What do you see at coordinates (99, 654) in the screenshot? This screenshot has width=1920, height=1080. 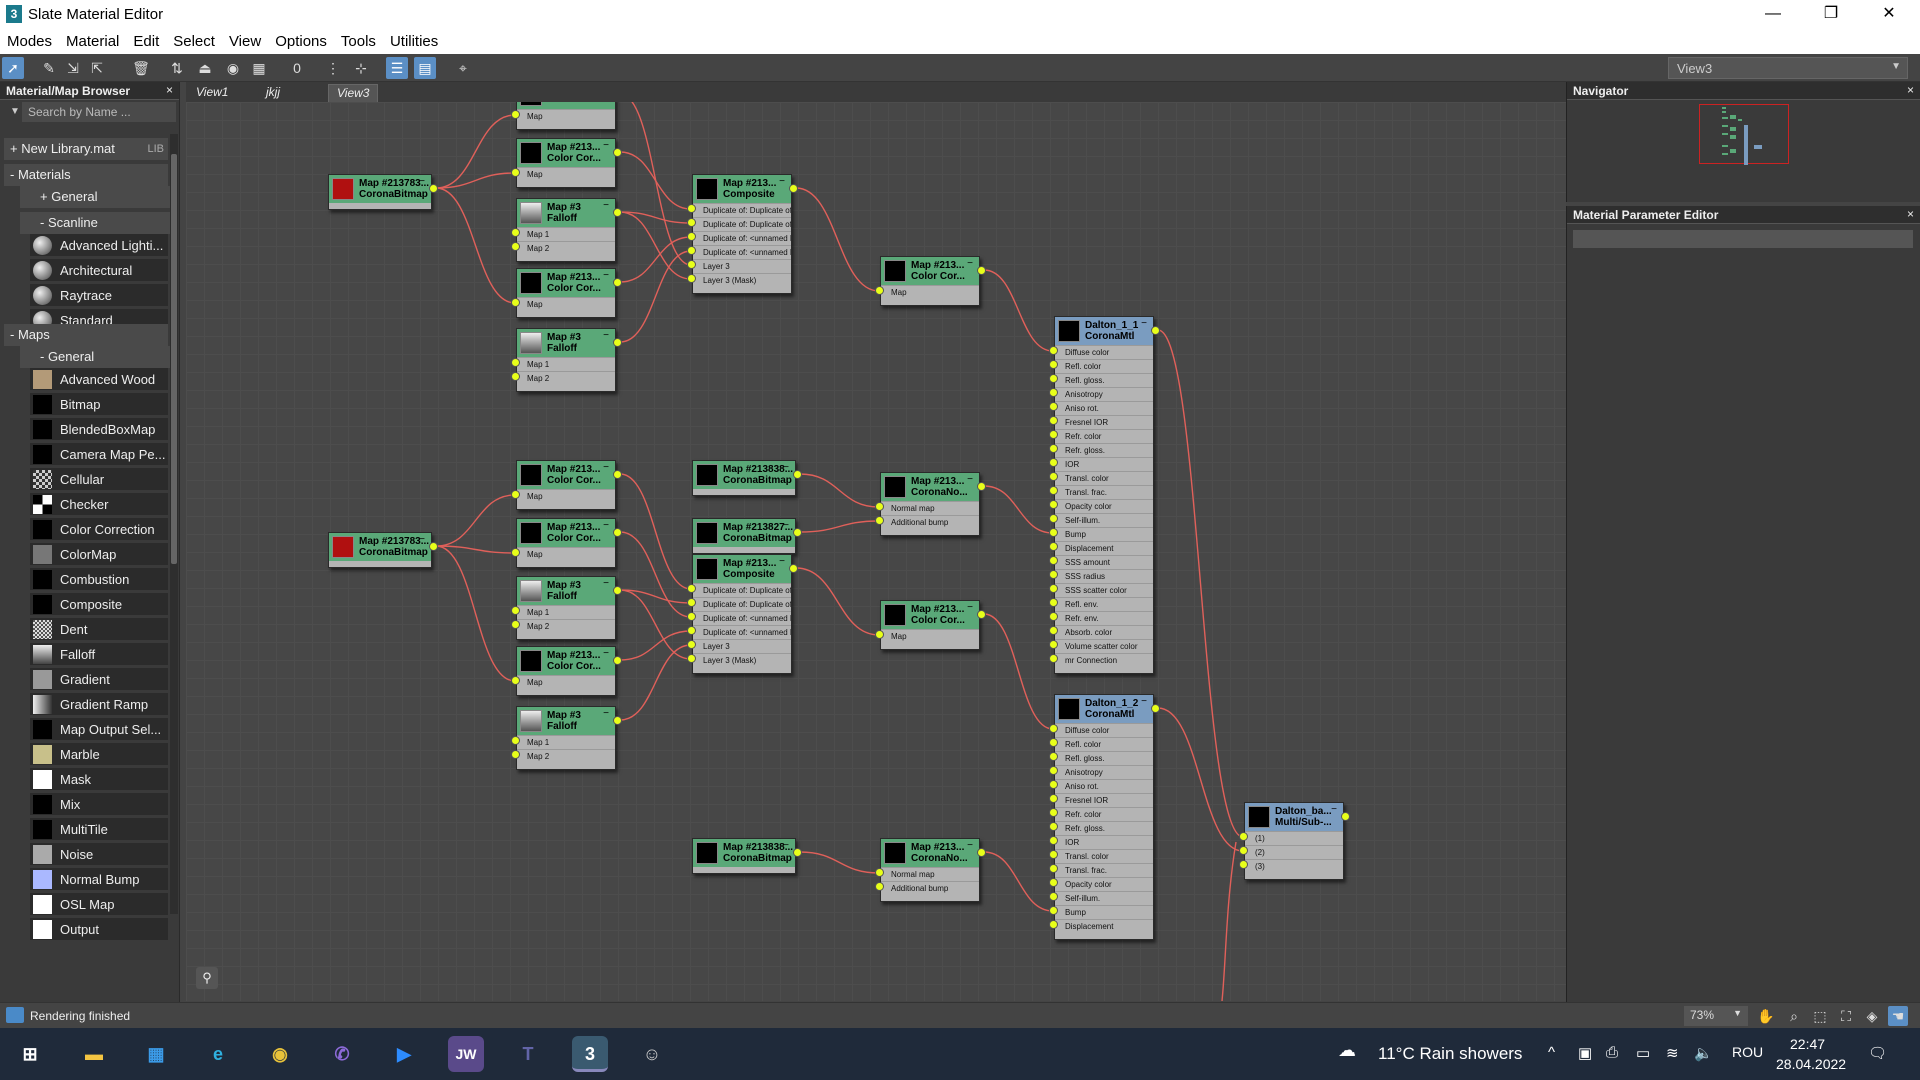 I see `map-item: Falloff` at bounding box center [99, 654].